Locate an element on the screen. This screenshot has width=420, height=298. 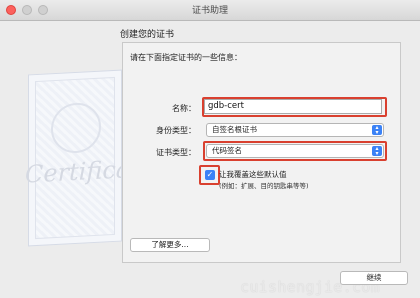
intro-text: 请在下面指定证书的一些信息： is located at coordinates (186, 57).